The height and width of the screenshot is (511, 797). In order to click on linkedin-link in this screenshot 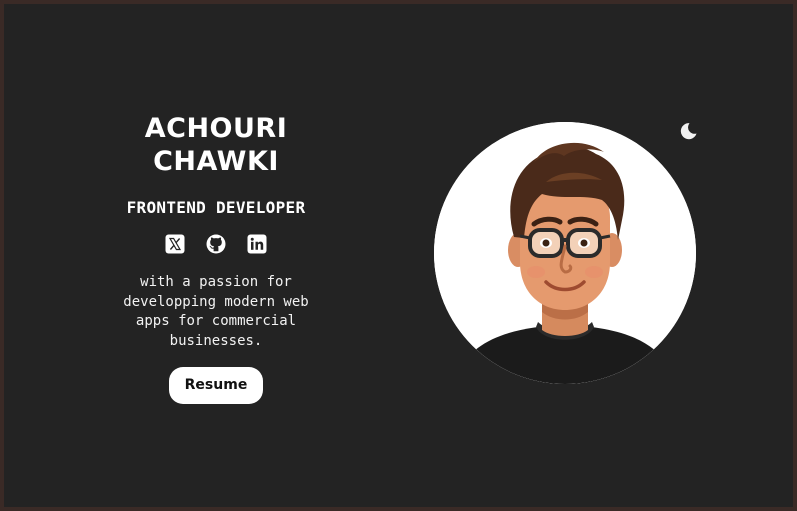, I will do `click(257, 244)`.